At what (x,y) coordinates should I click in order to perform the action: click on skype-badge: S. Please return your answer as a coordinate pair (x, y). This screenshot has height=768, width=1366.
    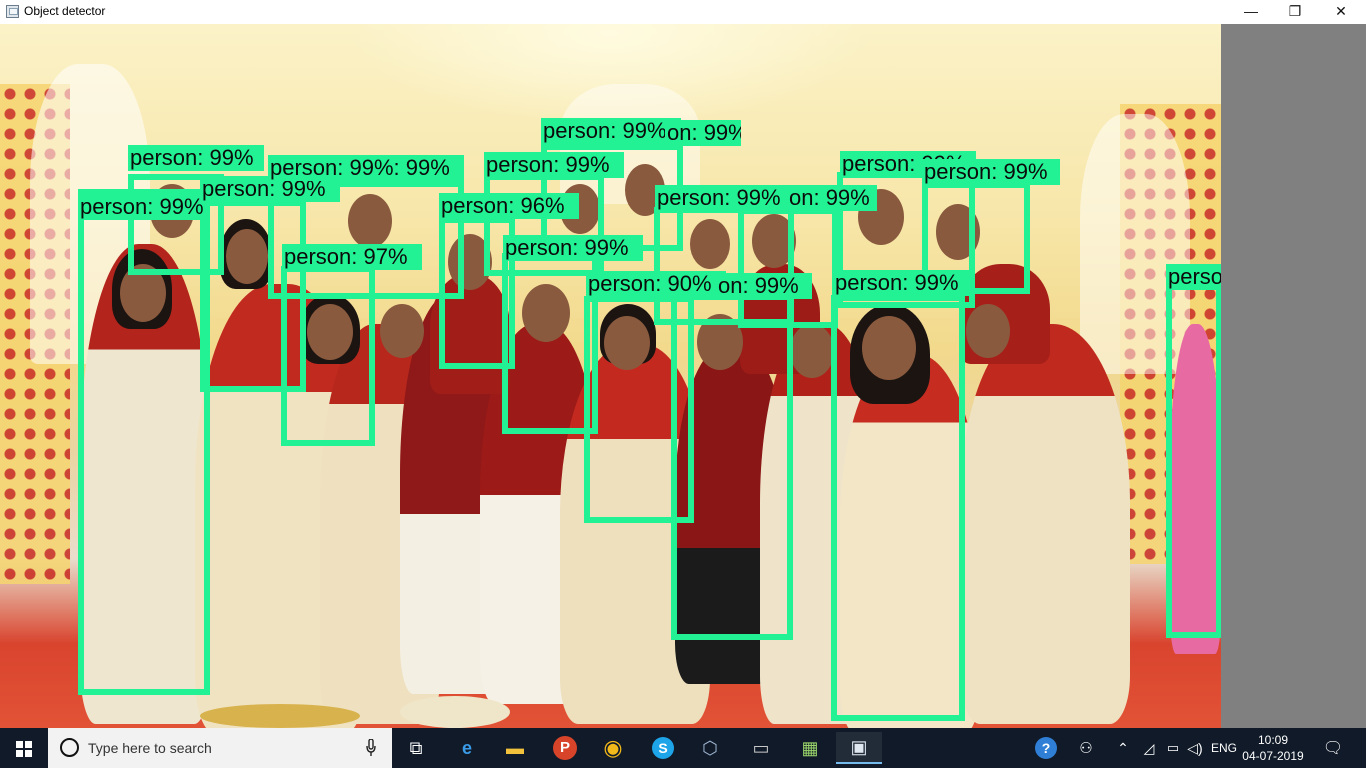
    Looking at the image, I should click on (663, 748).